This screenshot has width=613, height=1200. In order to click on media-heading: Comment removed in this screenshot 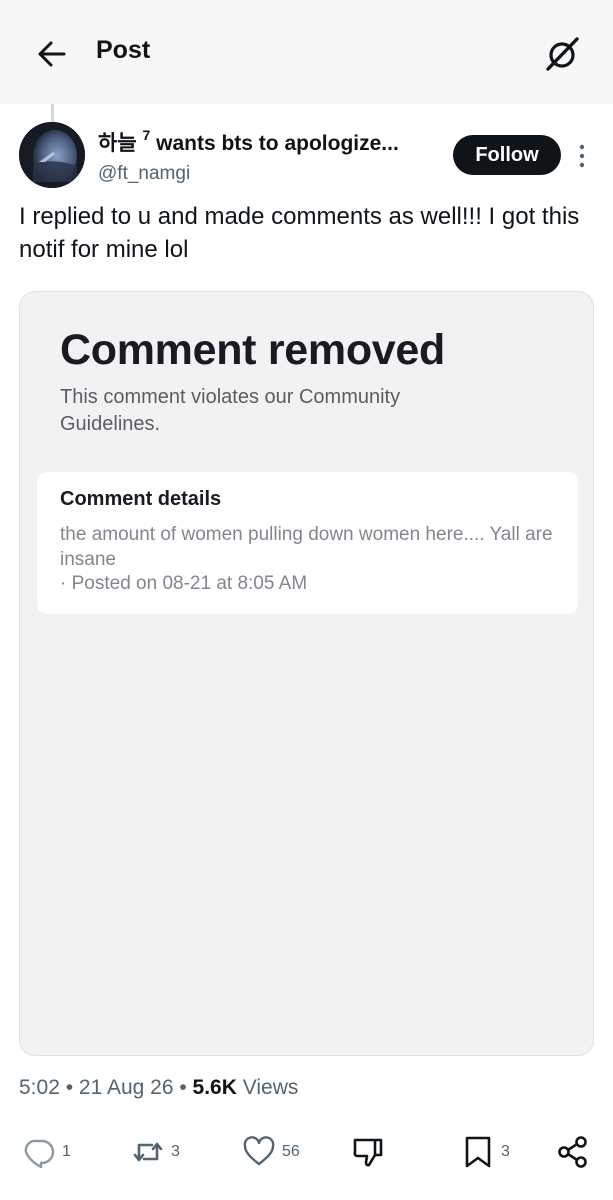, I will do `click(252, 350)`.